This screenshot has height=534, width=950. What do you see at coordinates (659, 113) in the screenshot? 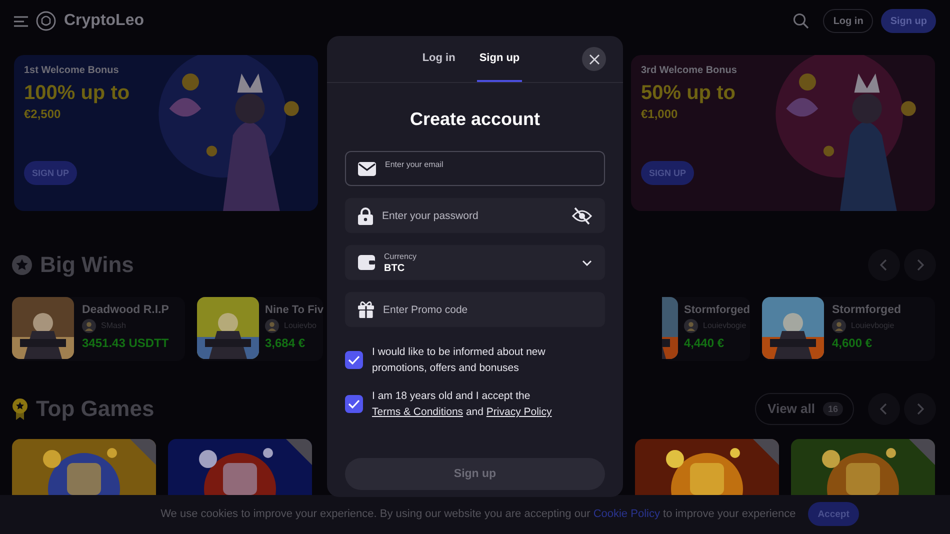
I see `bonus-amount: €1,000` at bounding box center [659, 113].